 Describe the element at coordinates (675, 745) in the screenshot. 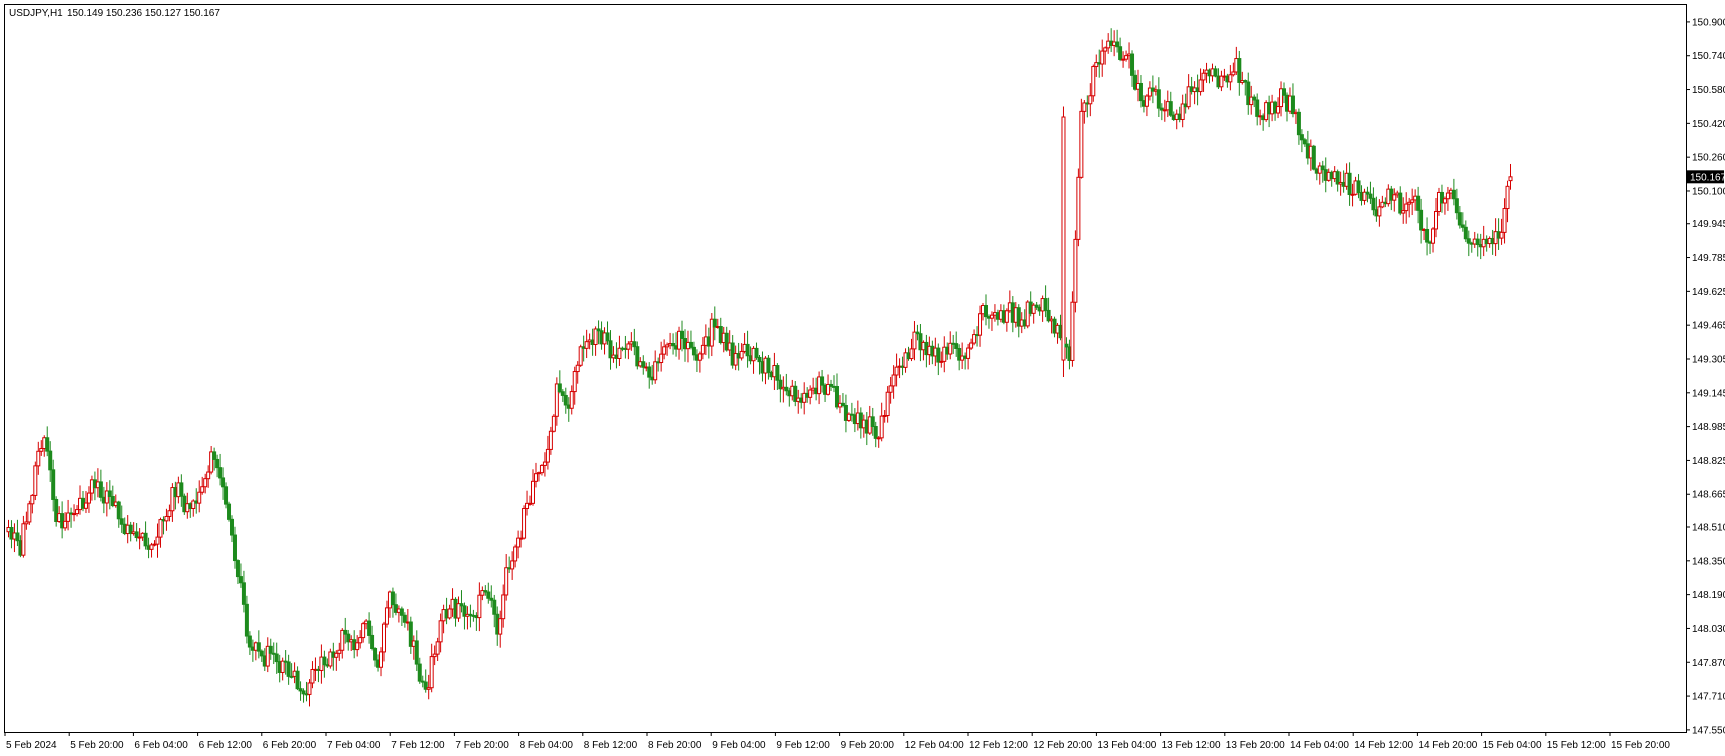

I see `time-tick-label: 8 Feb 20:00` at that location.